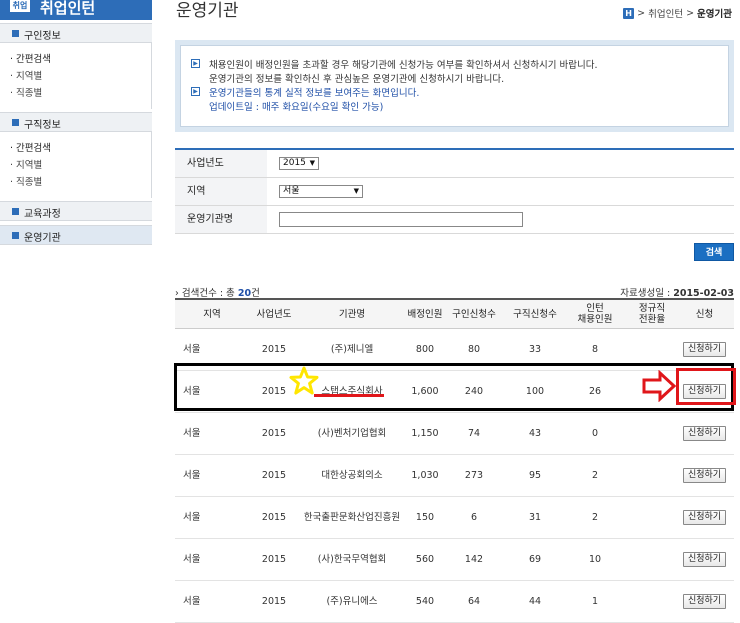 This screenshot has height=623, width=740. What do you see at coordinates (454, 602) in the screenshot?
I see `table-row: 서울 2015 (주)유니에스 540 64 44 1 신청하기` at bounding box center [454, 602].